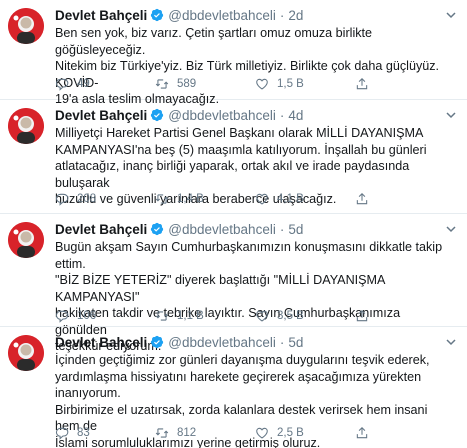 The width and height of the screenshot is (467, 448). Describe the element at coordinates (175, 84) in the screenshot. I see `retweet-button: 589` at that location.